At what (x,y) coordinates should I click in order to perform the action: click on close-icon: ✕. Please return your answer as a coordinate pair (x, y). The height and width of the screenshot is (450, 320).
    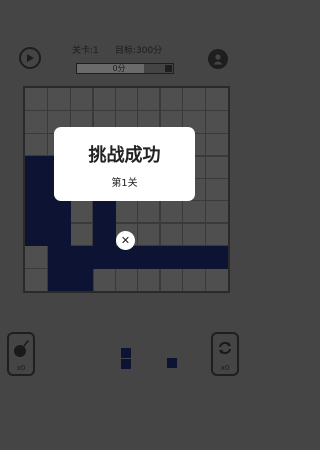
    Looking at the image, I should click on (125, 240).